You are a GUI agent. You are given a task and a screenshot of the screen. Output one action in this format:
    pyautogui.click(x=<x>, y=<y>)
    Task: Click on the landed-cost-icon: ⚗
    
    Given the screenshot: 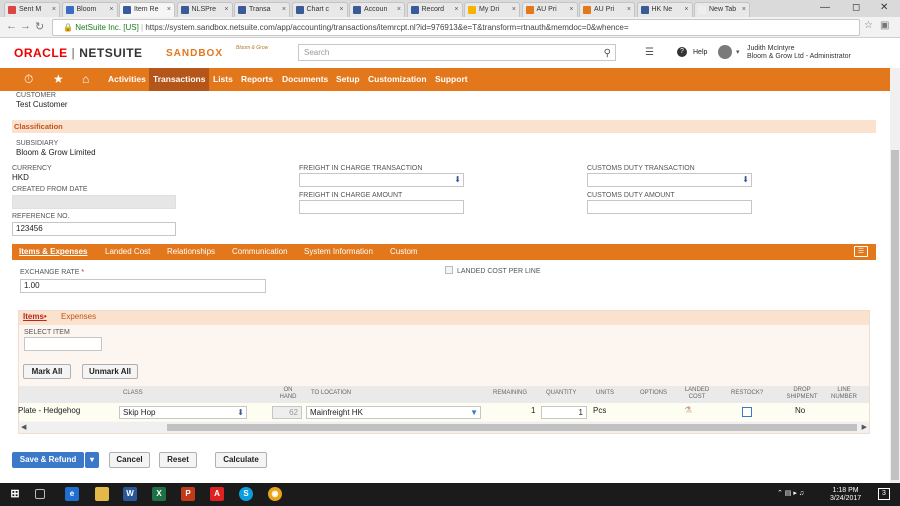 What is the action you would take?
    pyautogui.click(x=688, y=410)
    